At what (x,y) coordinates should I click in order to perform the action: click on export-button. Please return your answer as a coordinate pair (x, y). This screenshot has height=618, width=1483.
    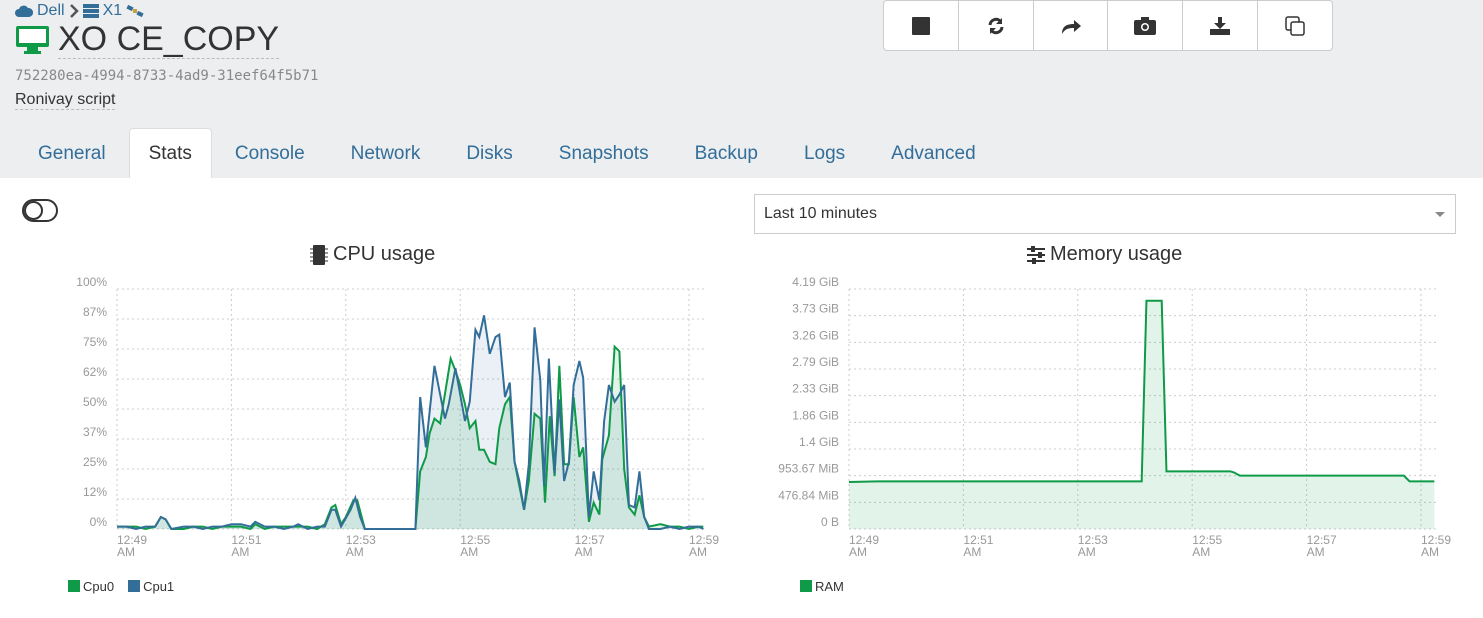
    Looking at the image, I should click on (1221, 25).